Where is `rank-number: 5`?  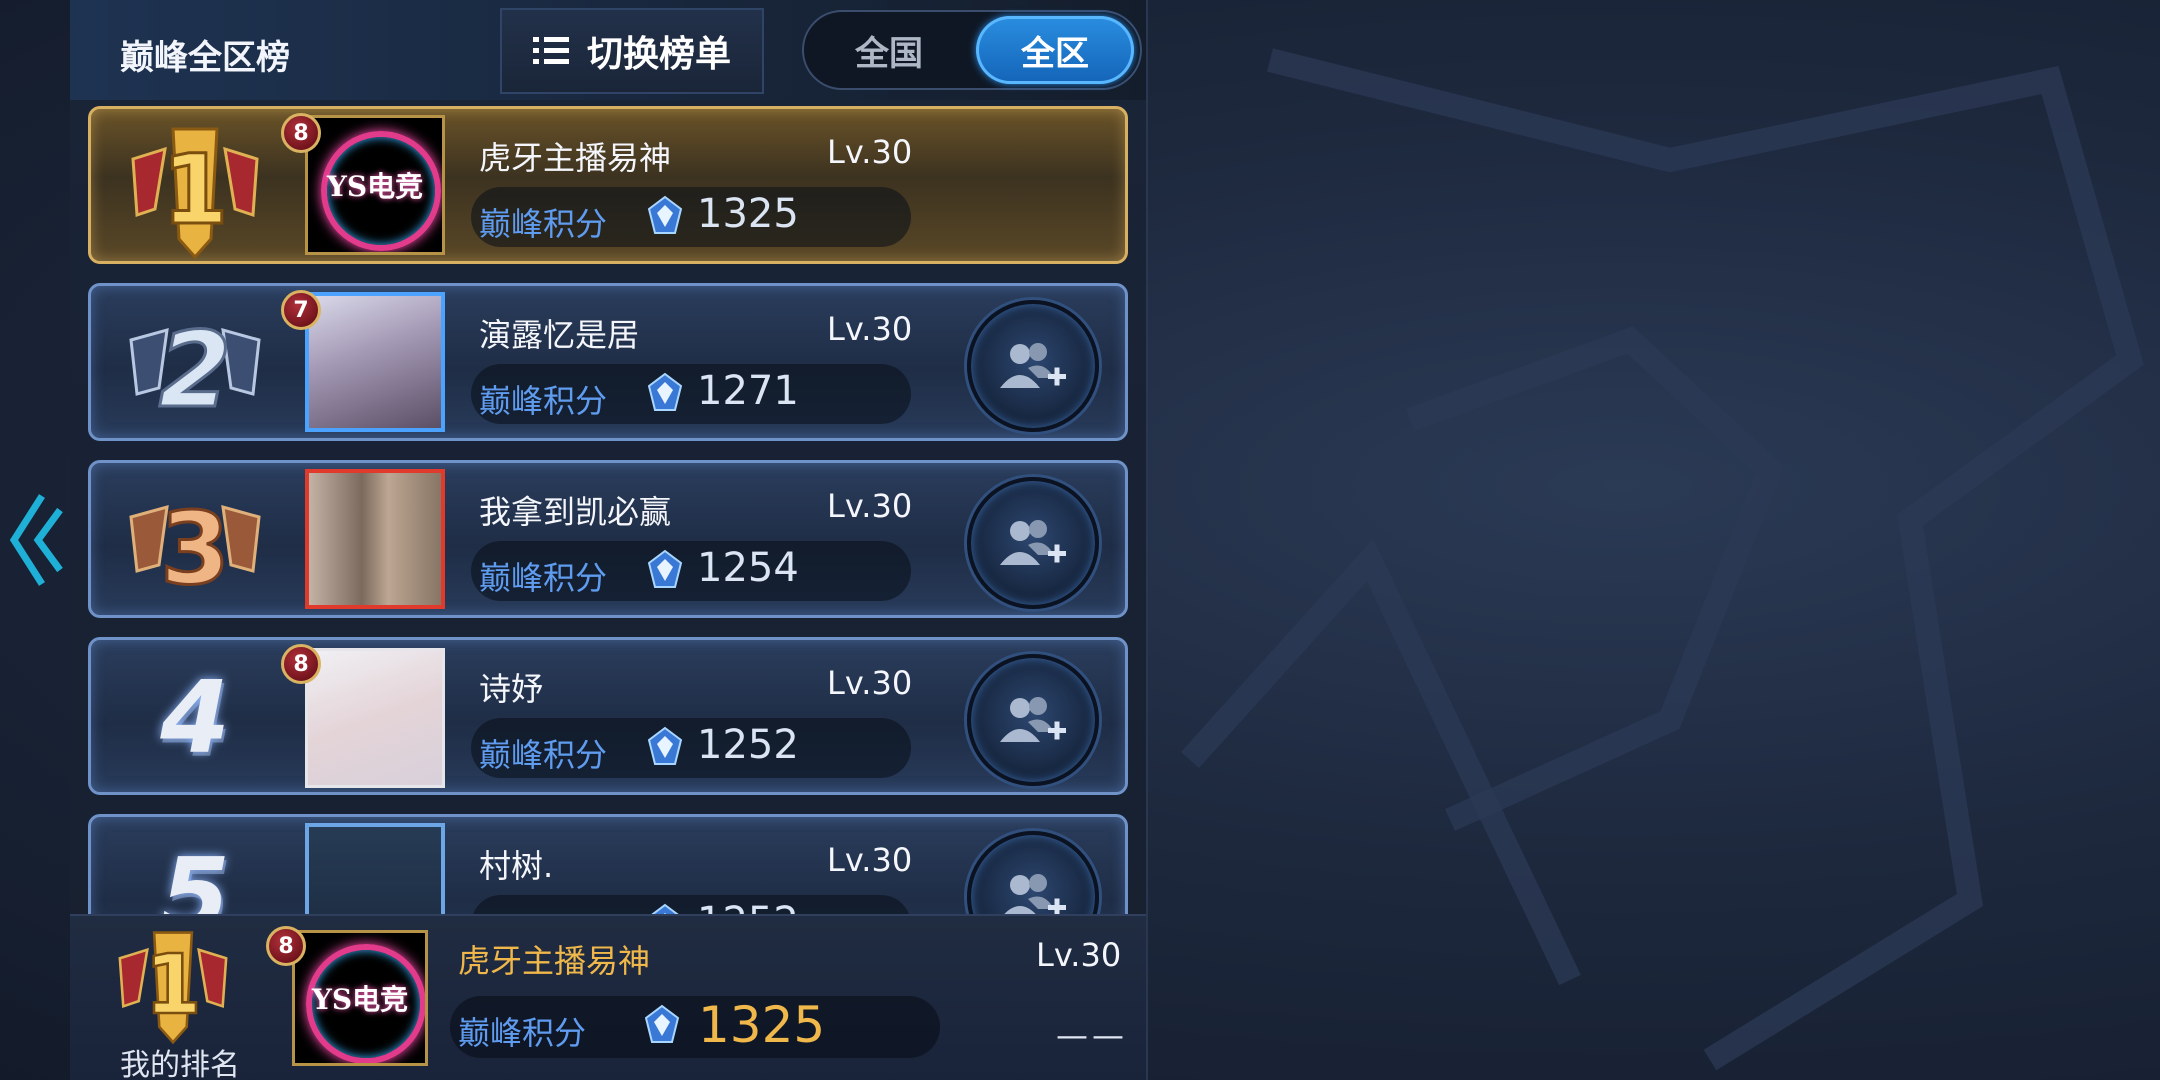 rank-number: 5 is located at coordinates (195, 875).